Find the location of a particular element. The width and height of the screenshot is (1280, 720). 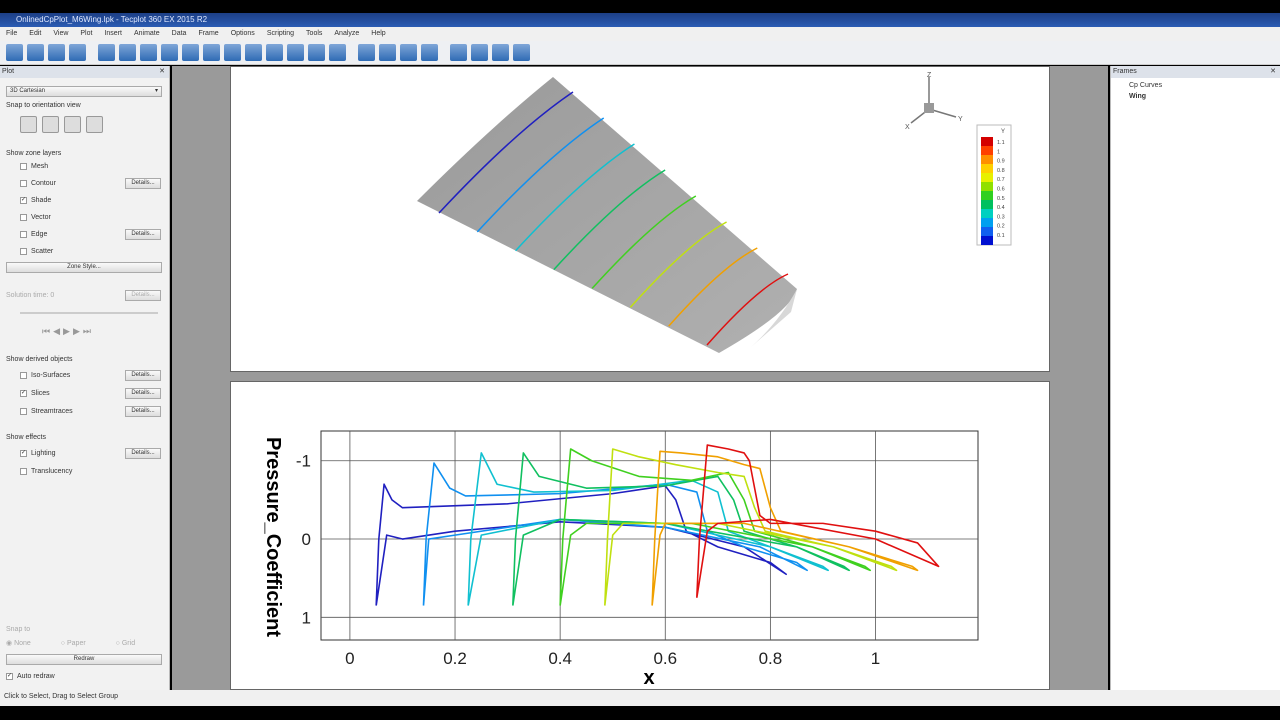

menu-edit: Edit is located at coordinates (35, 34).